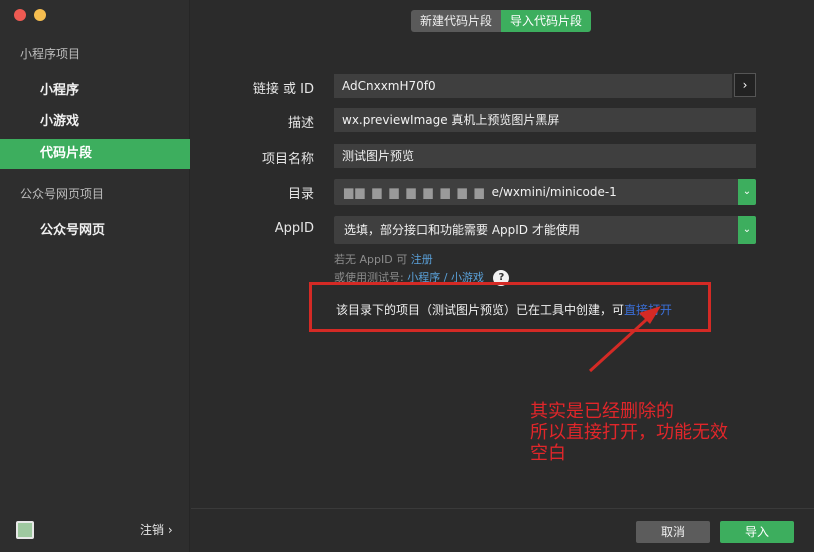 The height and width of the screenshot is (552, 814). I want to click on close-window-button, so click(20, 15).